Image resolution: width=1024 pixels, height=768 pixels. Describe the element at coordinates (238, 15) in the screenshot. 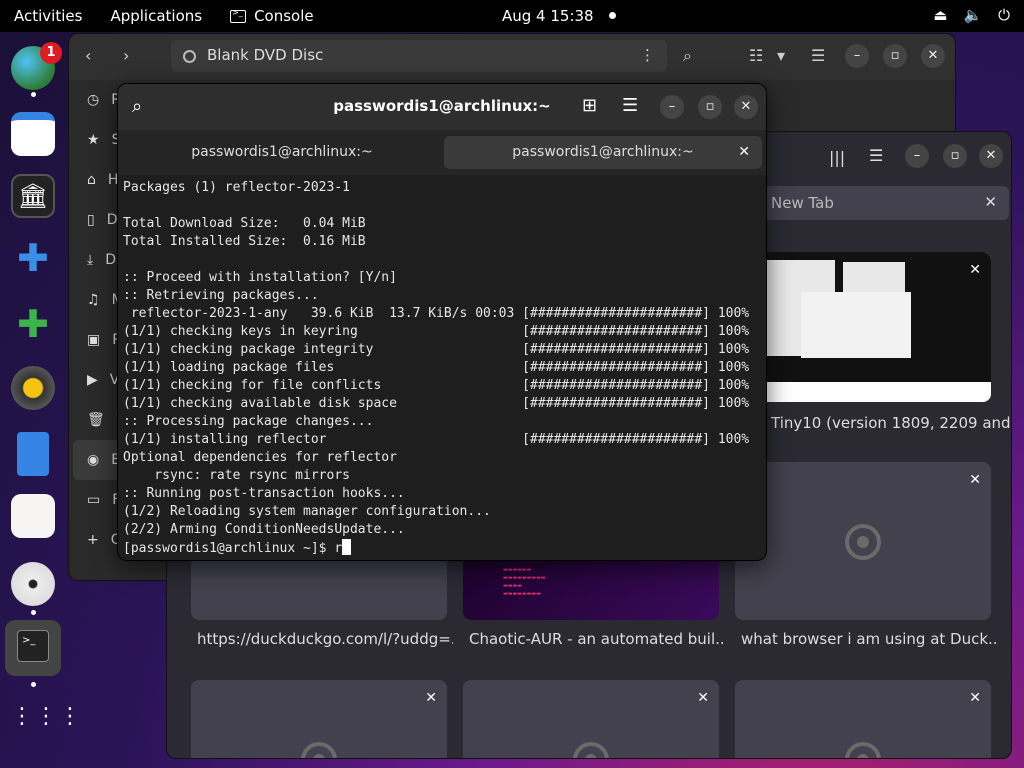

I see `console-icon` at that location.